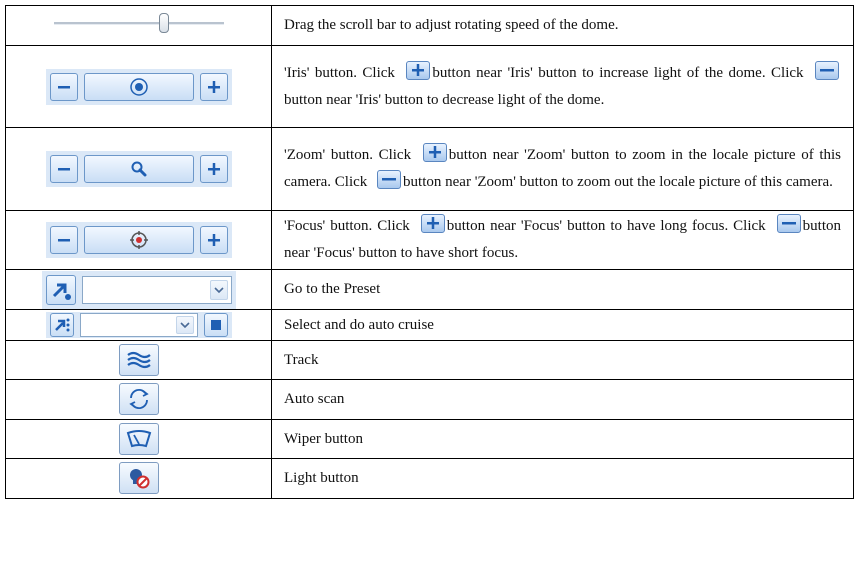  I want to click on row-description: Track, so click(562, 360).